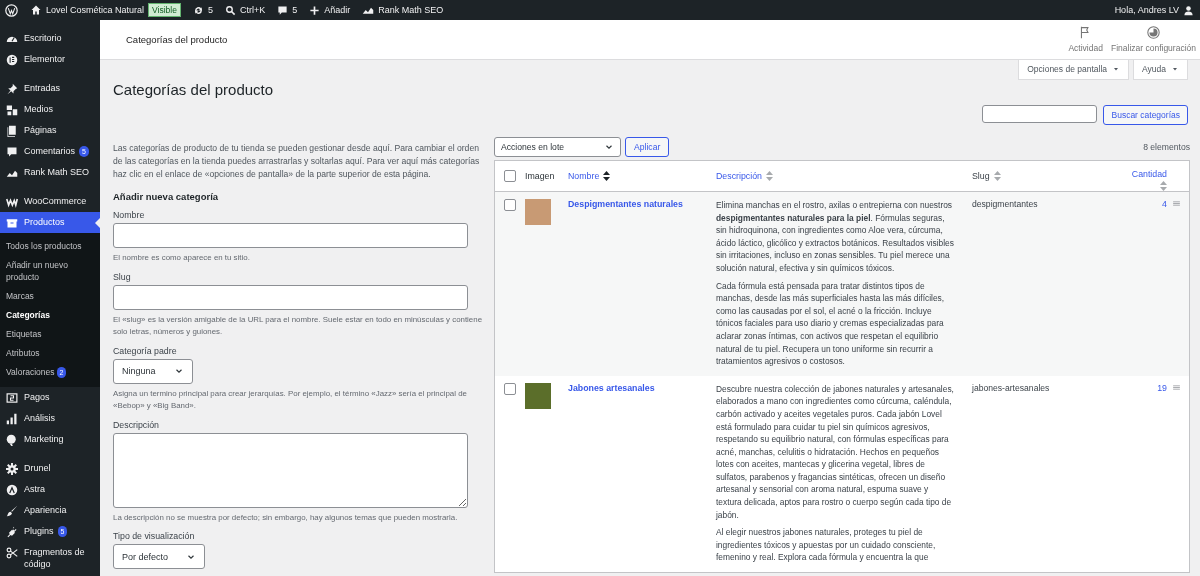 The width and height of the screenshot is (1200, 576). Describe the element at coordinates (50, 418) in the screenshot. I see `sidebar-menu-item: Análisis` at that location.